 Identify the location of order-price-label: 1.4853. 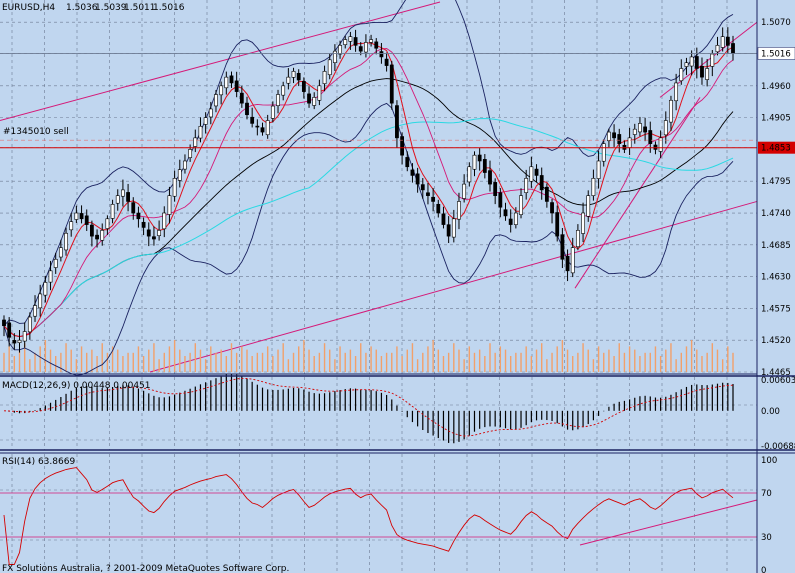
(776, 149).